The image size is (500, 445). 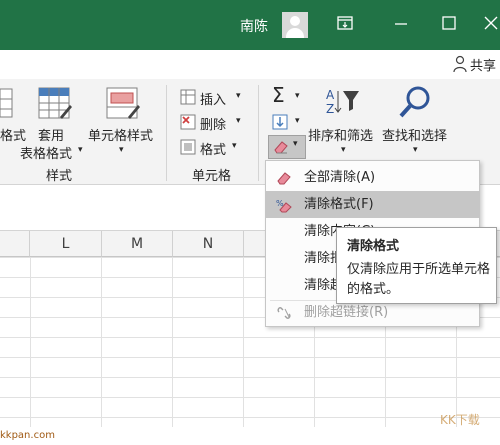 I want to click on conditional-format-icon, so click(x=7, y=103).